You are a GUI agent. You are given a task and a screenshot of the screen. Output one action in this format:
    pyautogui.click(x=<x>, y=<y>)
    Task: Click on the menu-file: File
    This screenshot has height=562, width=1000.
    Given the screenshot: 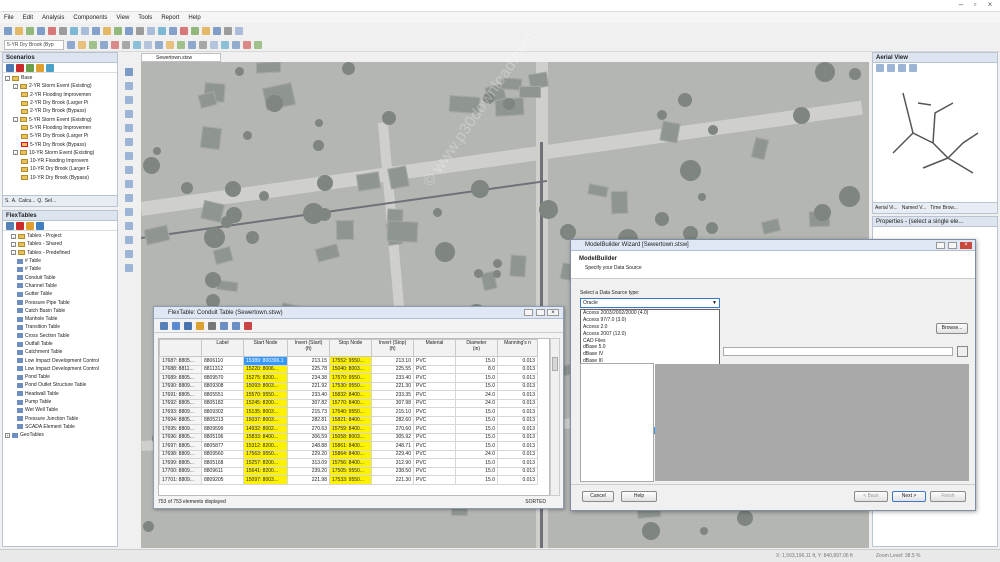 What is the action you would take?
    pyautogui.click(x=9, y=18)
    